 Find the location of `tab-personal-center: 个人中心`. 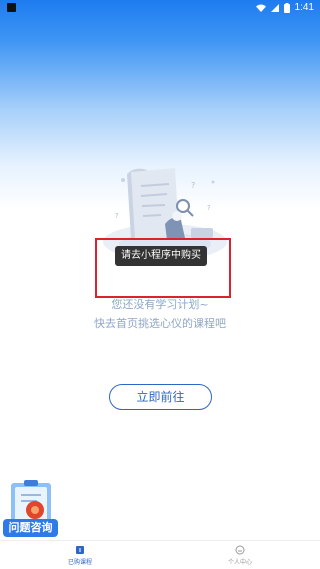

tab-personal-center: 个人中心 is located at coordinates (240, 555).